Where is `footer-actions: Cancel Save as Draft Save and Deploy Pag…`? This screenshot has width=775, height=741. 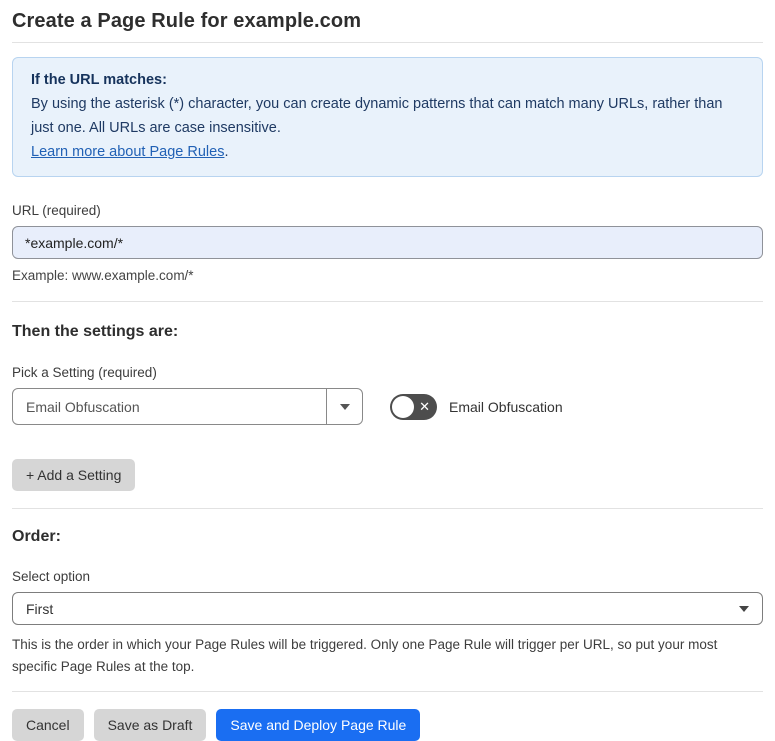 footer-actions: Cancel Save as Draft Save and Deploy Pag… is located at coordinates (387, 725).